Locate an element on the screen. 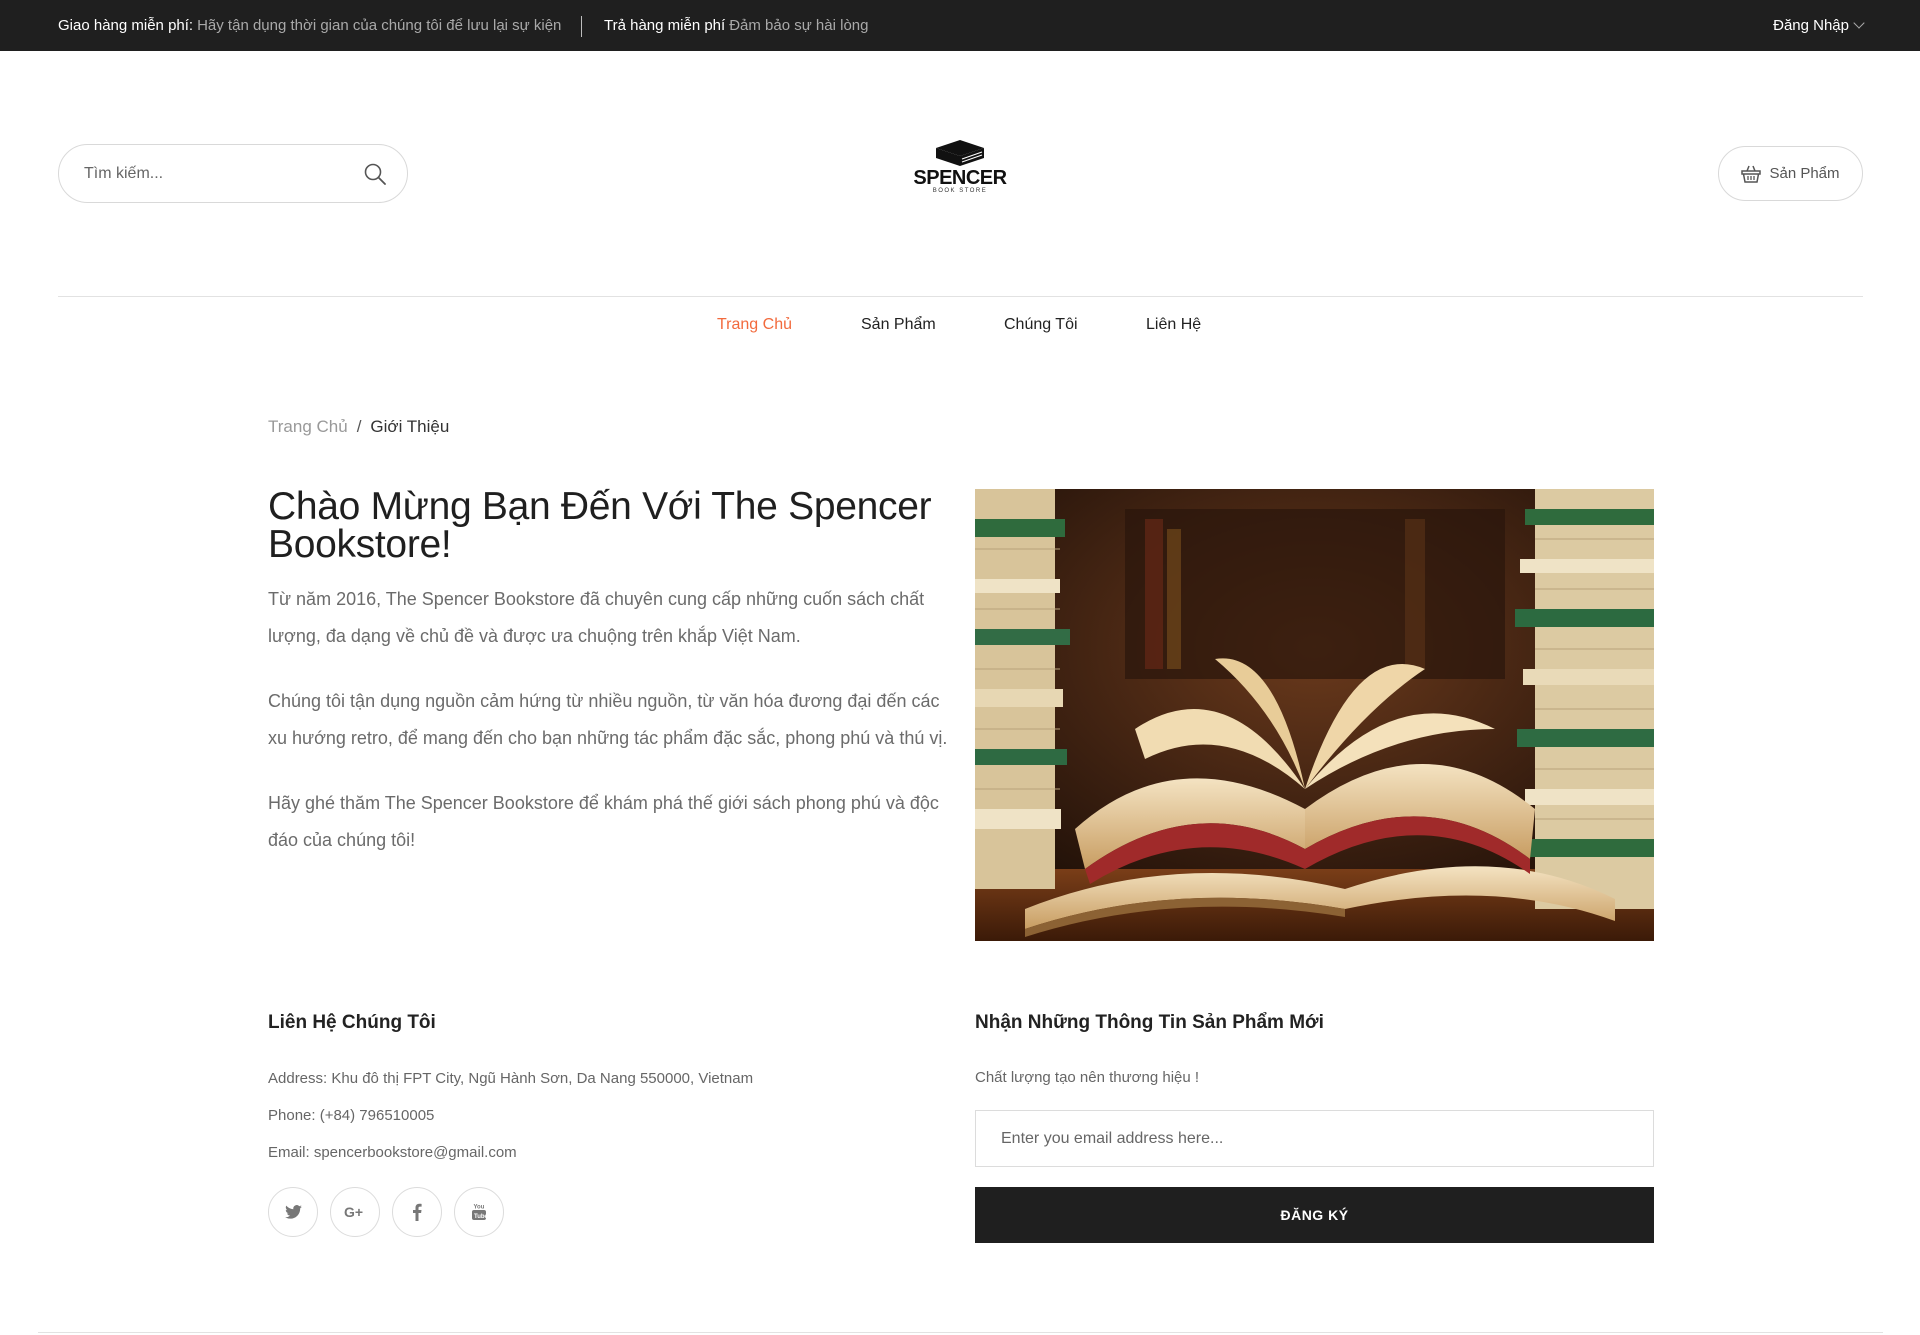 This screenshot has width=1920, height=1335. logo-name: SPENCER is located at coordinates (960, 178).